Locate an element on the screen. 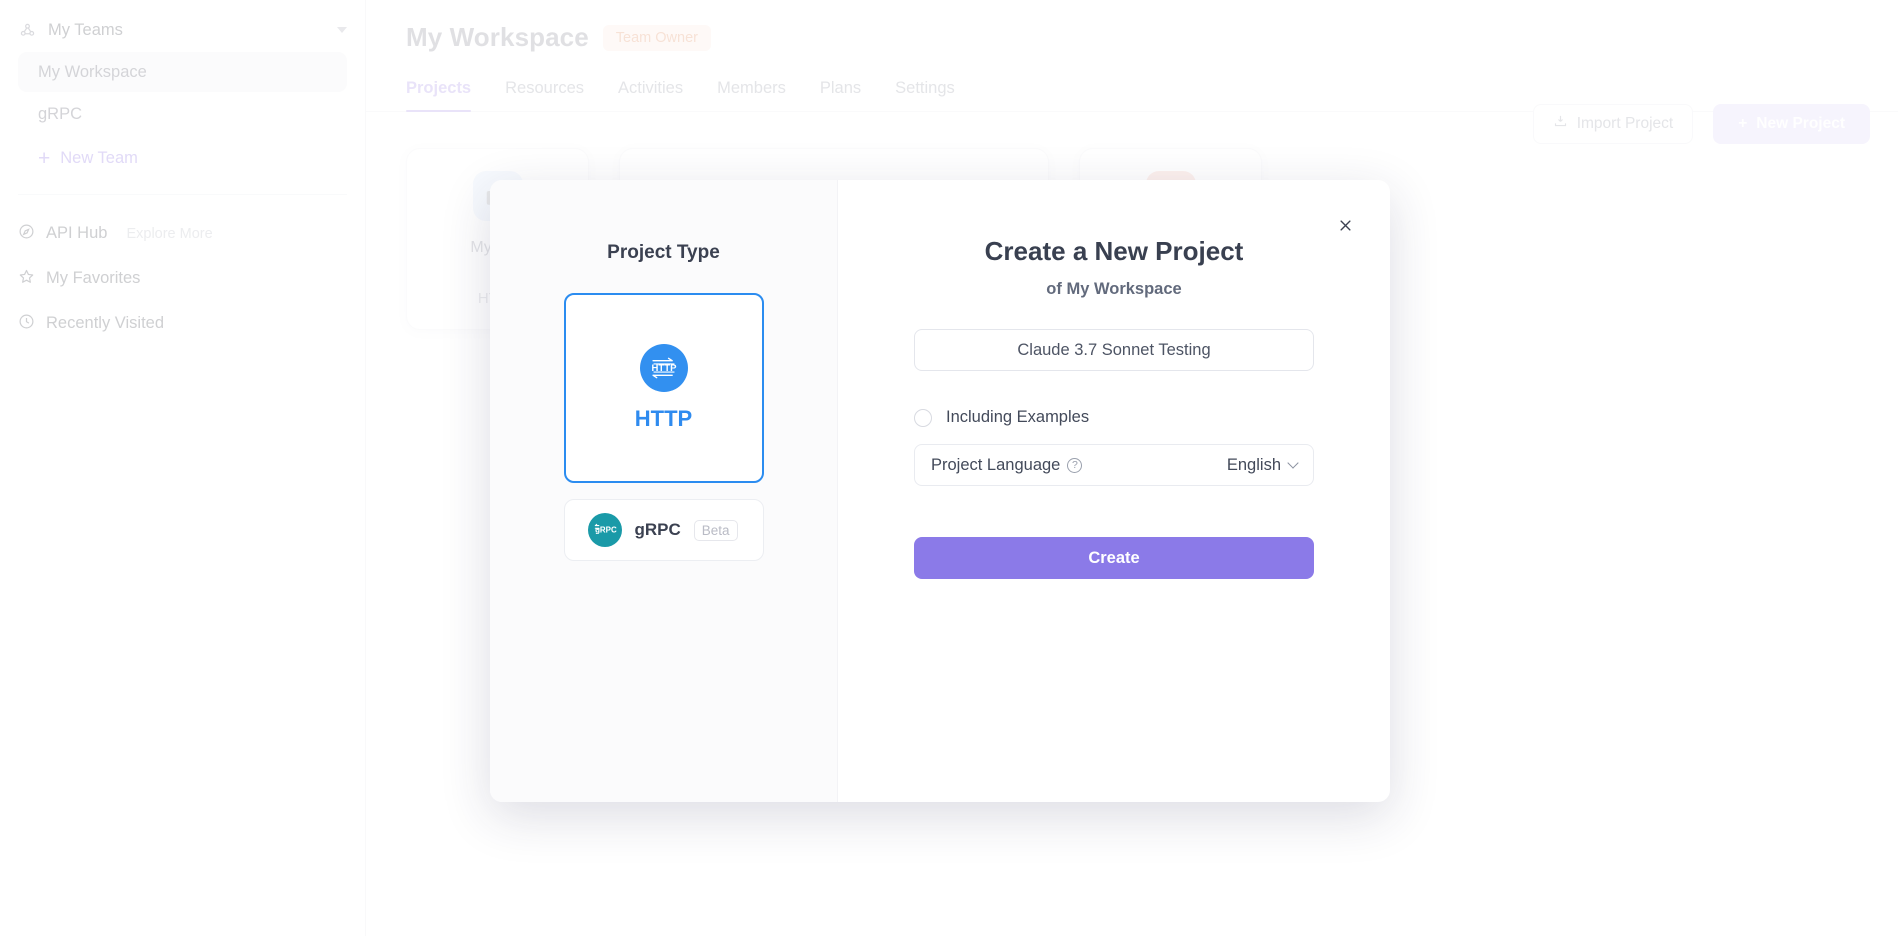 This screenshot has width=1898, height=936. including-examples-label: Including Examples is located at coordinates (1018, 417).